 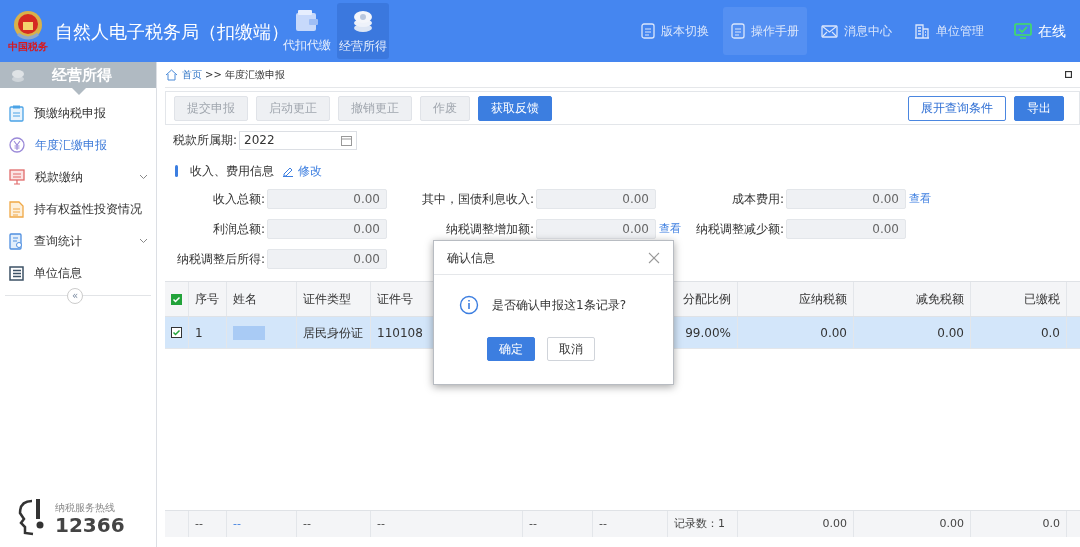 I want to click on column-header: 证件类型, so click(x=327, y=299).